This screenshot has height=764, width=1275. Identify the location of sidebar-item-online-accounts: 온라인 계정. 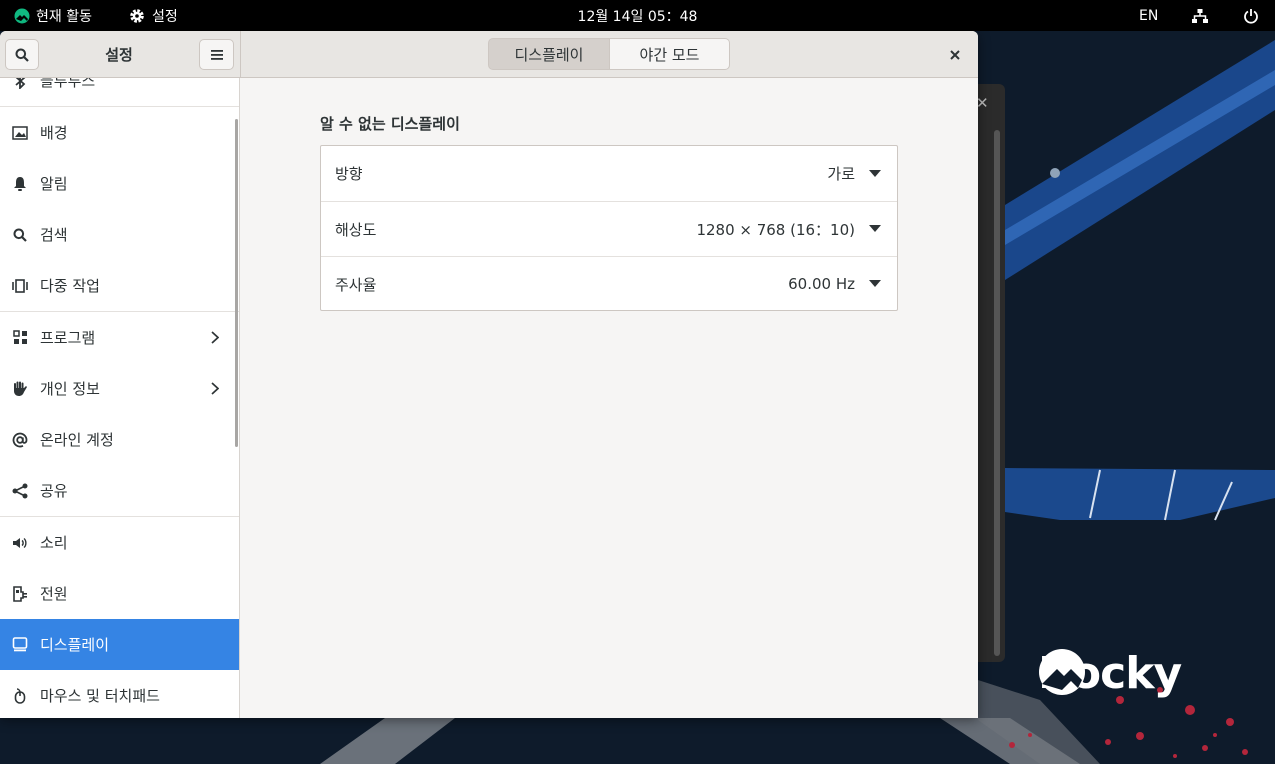
(119, 439).